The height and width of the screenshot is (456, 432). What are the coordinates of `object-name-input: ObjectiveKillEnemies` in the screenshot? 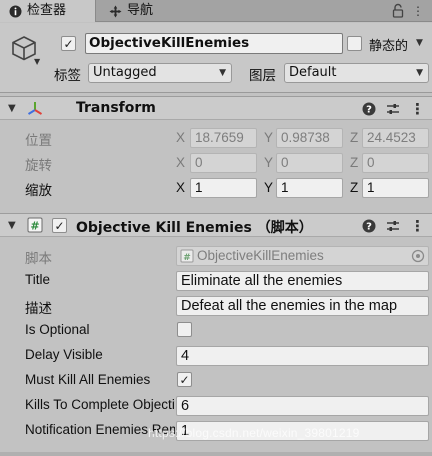 It's located at (214, 43).